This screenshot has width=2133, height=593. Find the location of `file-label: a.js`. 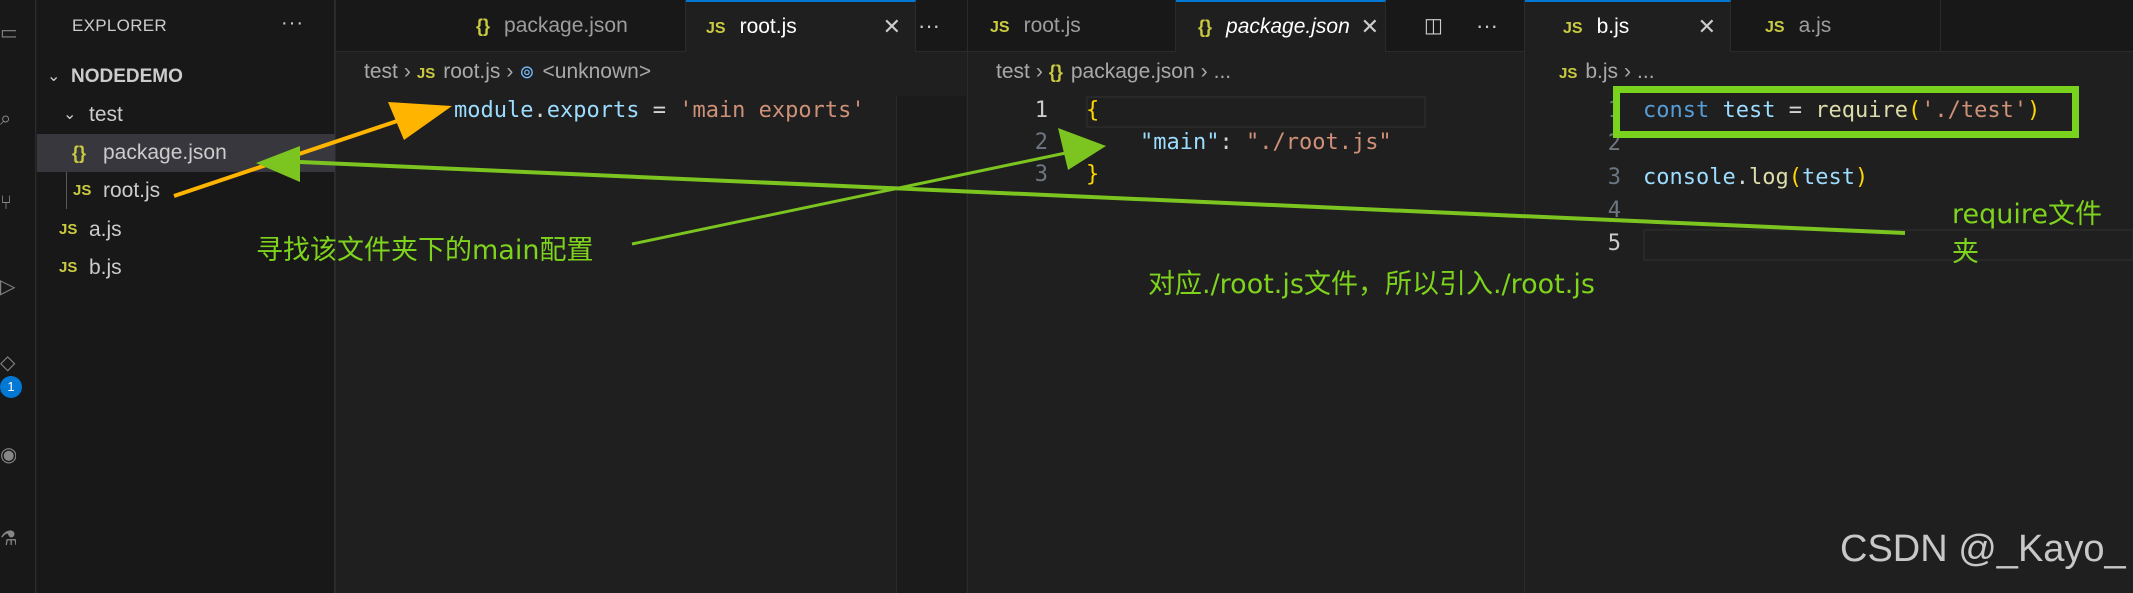

file-label: a.js is located at coordinates (105, 229).